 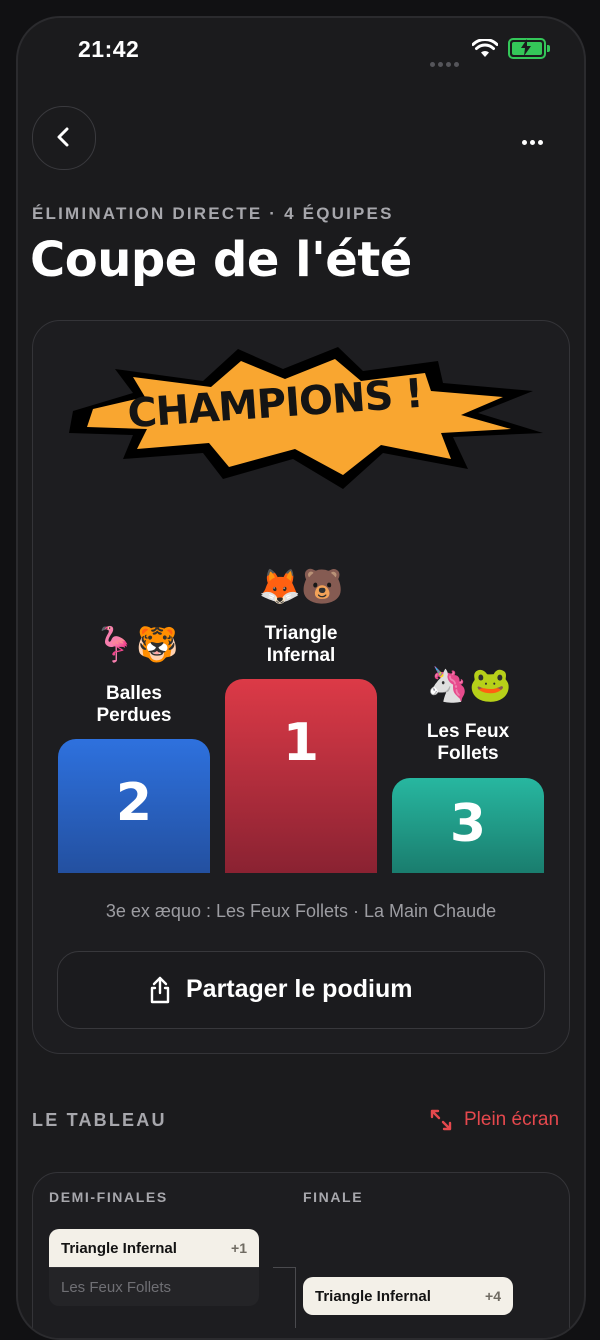 I want to click on bracket-section-title: LE TABLEAU, so click(x=99, y=1120).